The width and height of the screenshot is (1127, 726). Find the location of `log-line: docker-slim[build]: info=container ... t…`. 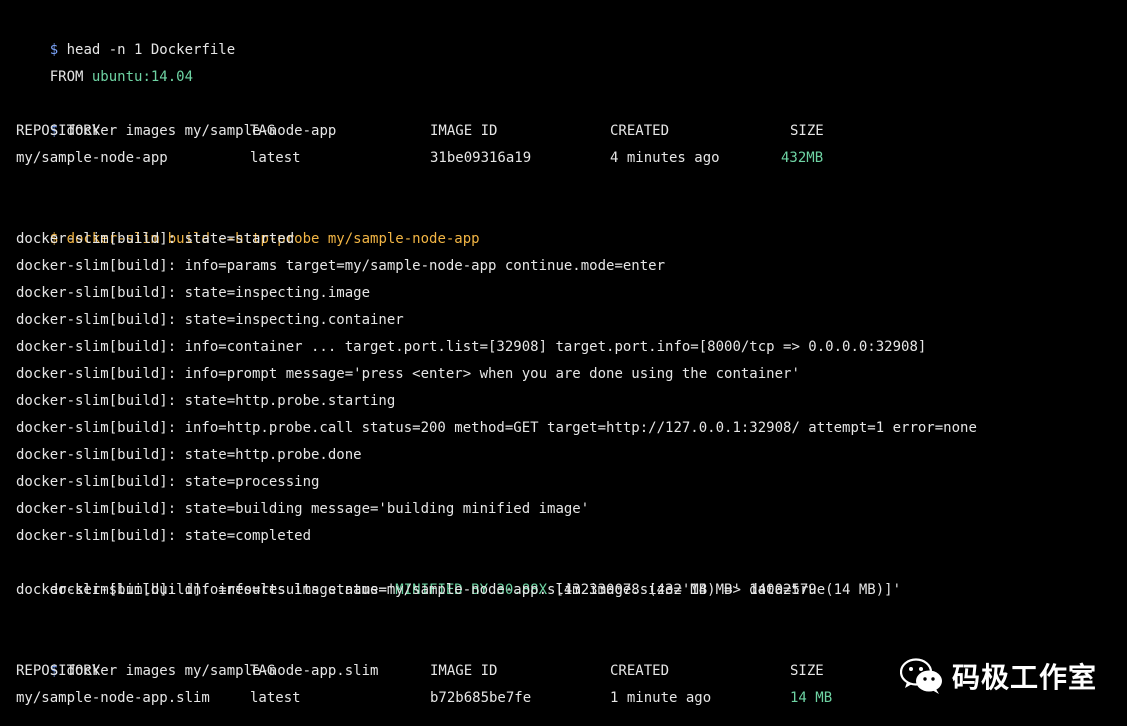

log-line: docker-slim[build]: info=container ... t… is located at coordinates (471, 347).